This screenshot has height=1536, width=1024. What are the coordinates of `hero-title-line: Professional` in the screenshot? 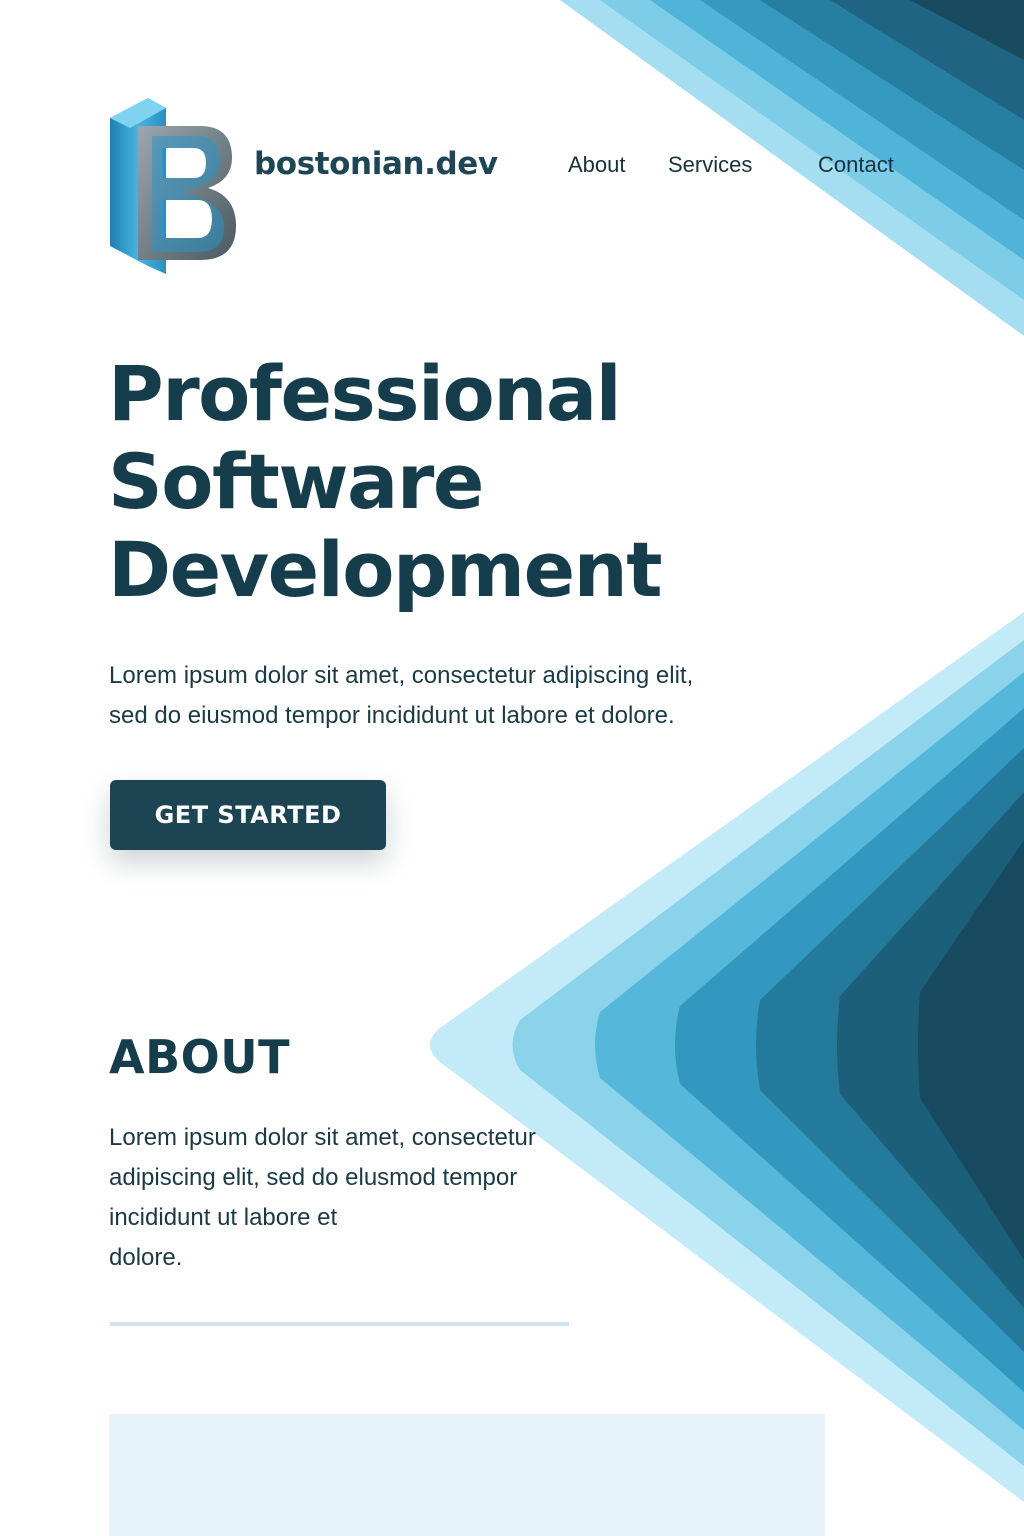 It's located at (365, 393).